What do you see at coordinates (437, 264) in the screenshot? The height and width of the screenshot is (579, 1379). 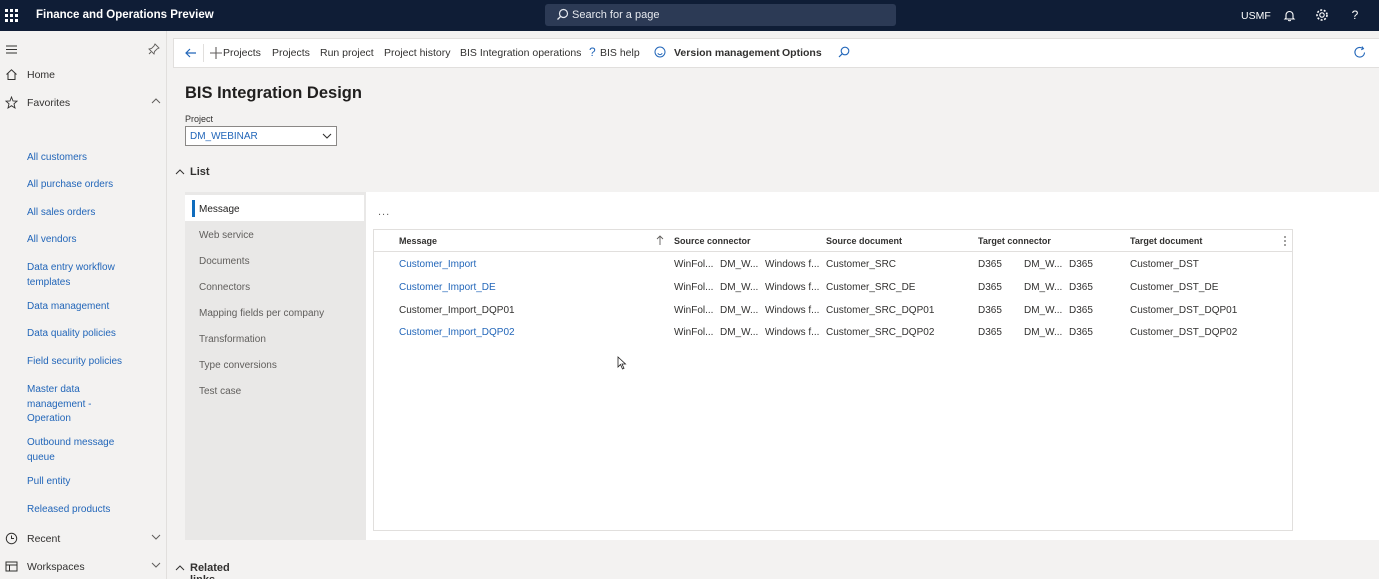 I see `cell-message: Customer_Import` at bounding box center [437, 264].